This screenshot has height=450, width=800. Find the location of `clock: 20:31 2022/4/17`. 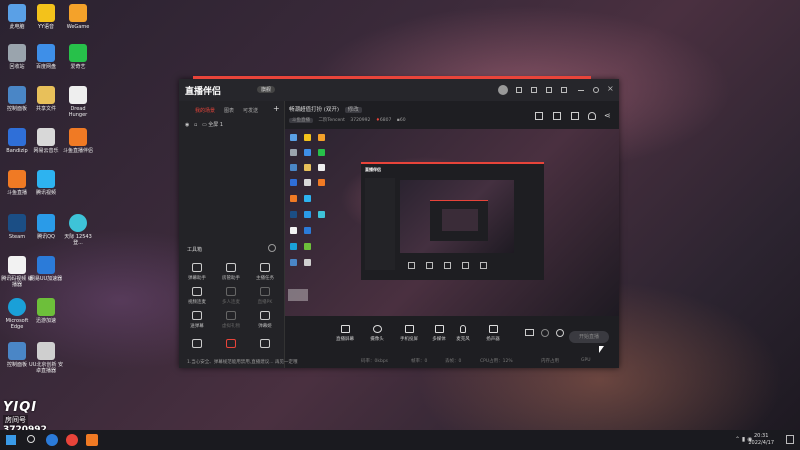

clock: 20:31 2022/4/17 is located at coordinates (761, 440).